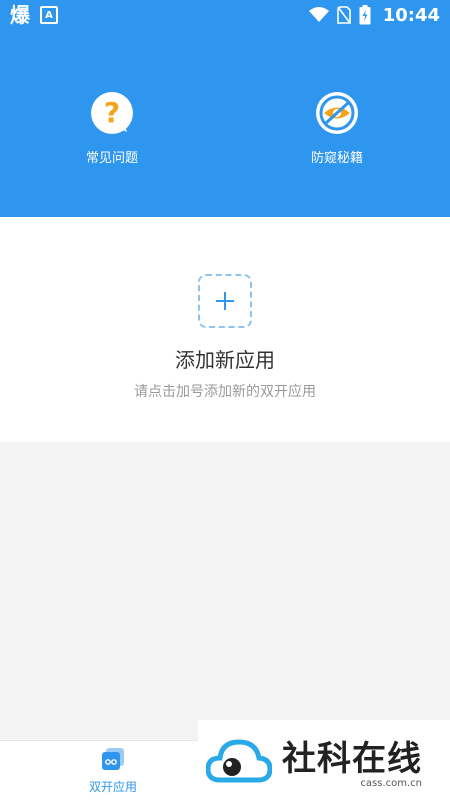 The height and width of the screenshot is (801, 450). What do you see at coordinates (20, 15) in the screenshot?
I see `status-app-icon: 爆` at bounding box center [20, 15].